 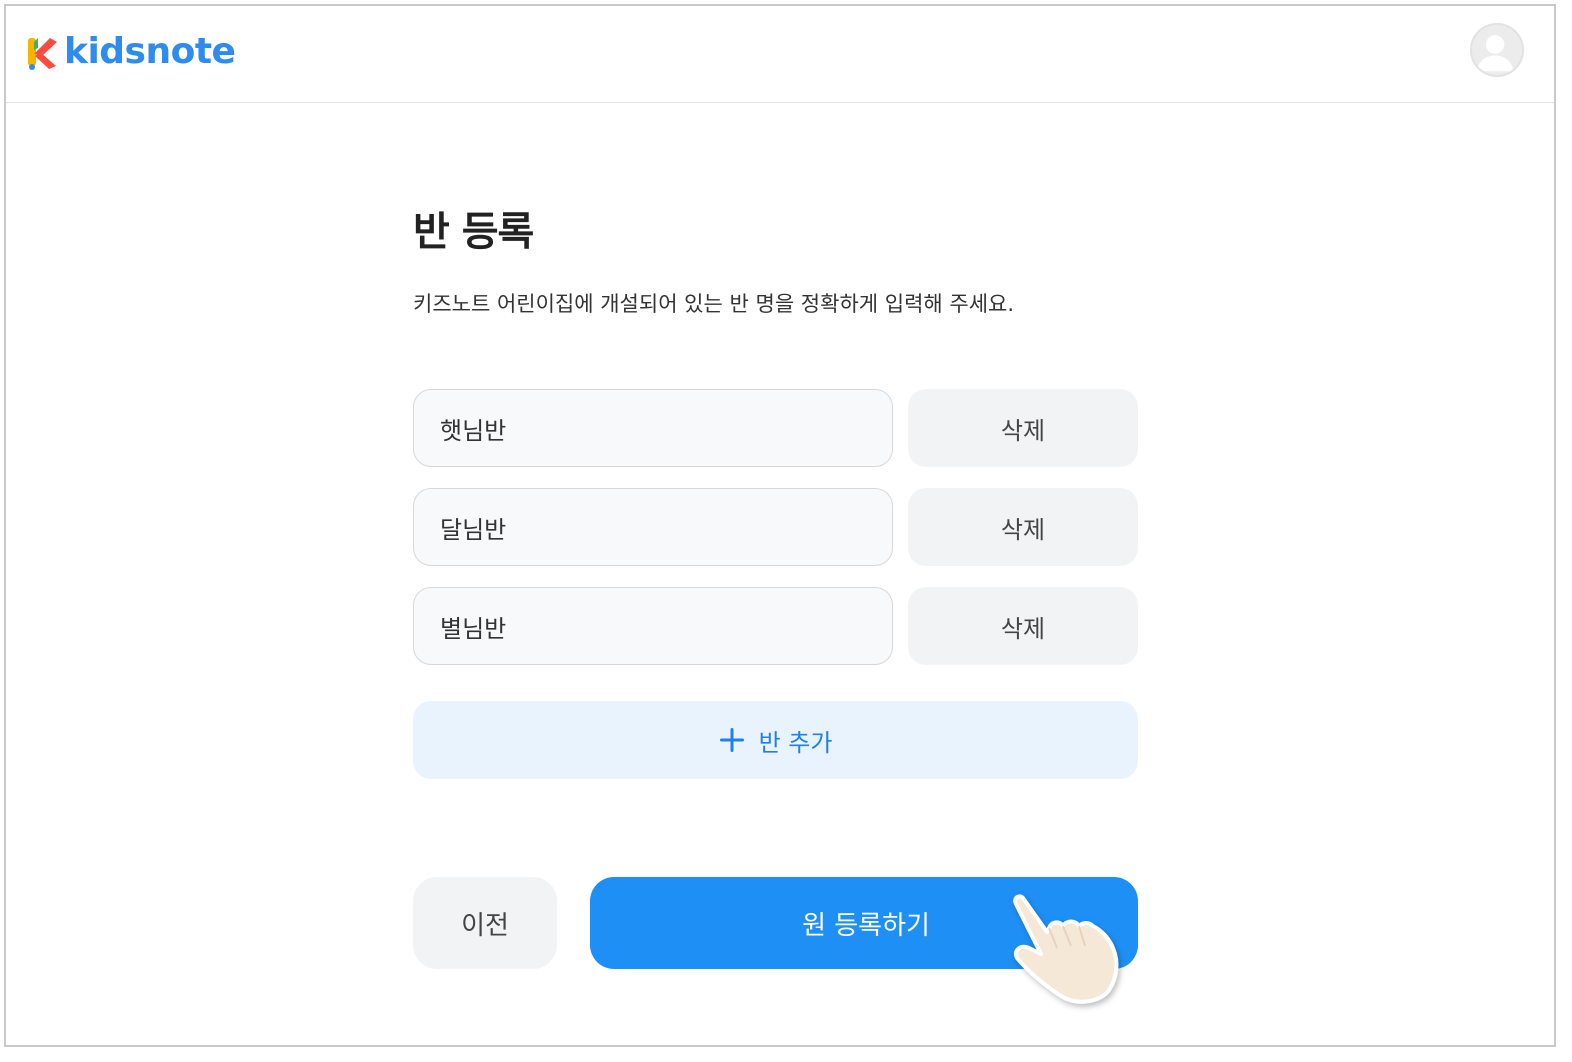 I want to click on add-class-button: 반 추가, so click(x=775, y=740).